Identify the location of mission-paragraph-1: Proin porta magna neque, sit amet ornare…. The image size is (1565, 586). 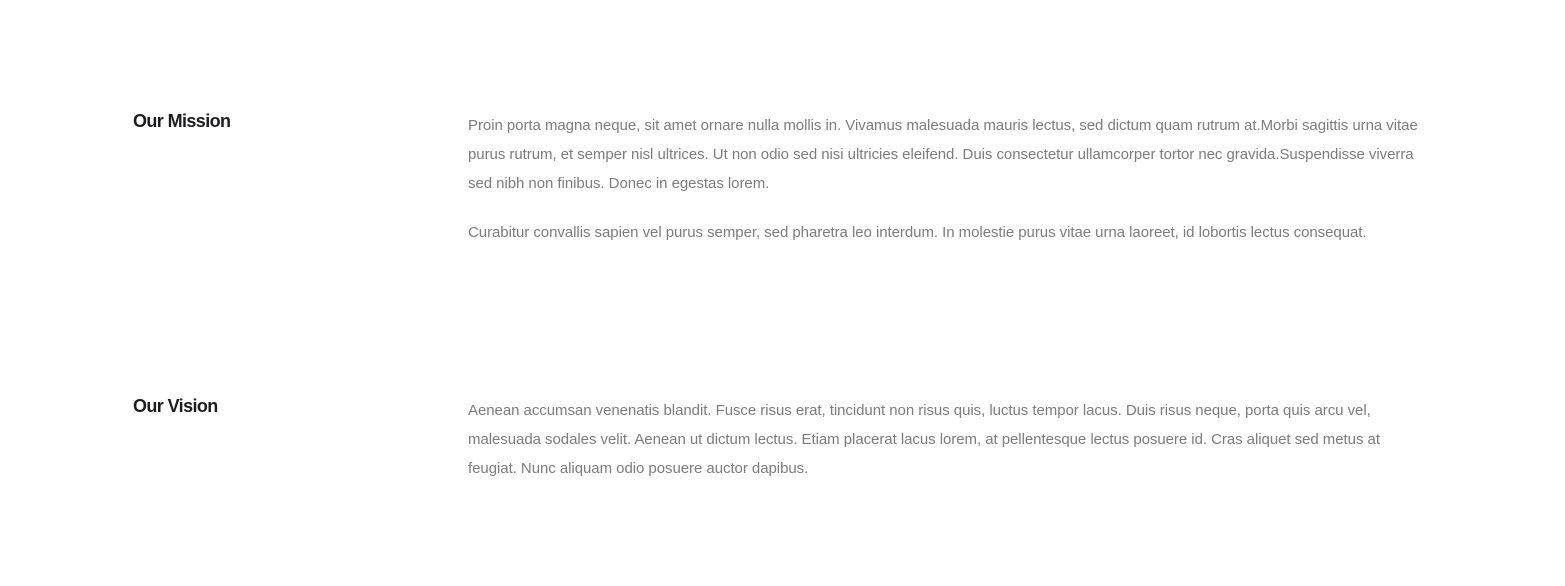
(943, 154).